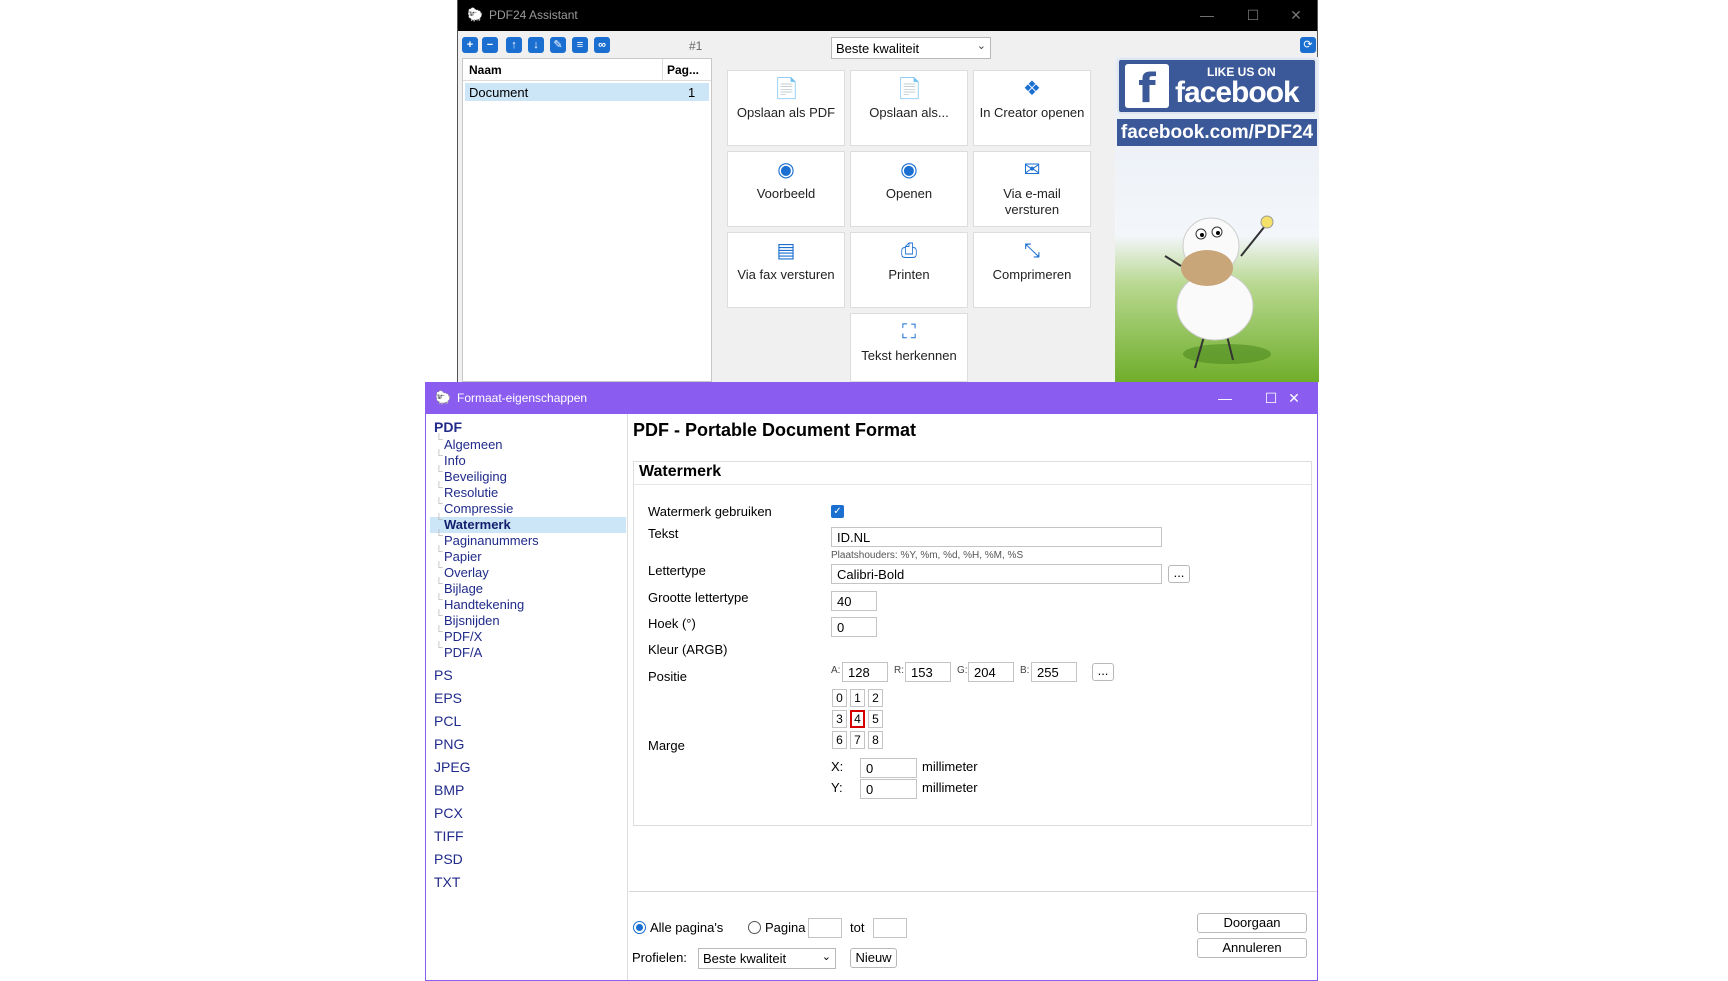 This screenshot has height=981, width=1728. Describe the element at coordinates (1032, 274) in the screenshot. I see `tile-label: Comprimeren` at that location.